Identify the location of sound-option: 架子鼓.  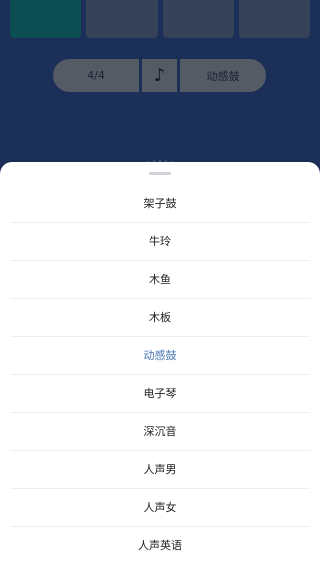
(160, 204).